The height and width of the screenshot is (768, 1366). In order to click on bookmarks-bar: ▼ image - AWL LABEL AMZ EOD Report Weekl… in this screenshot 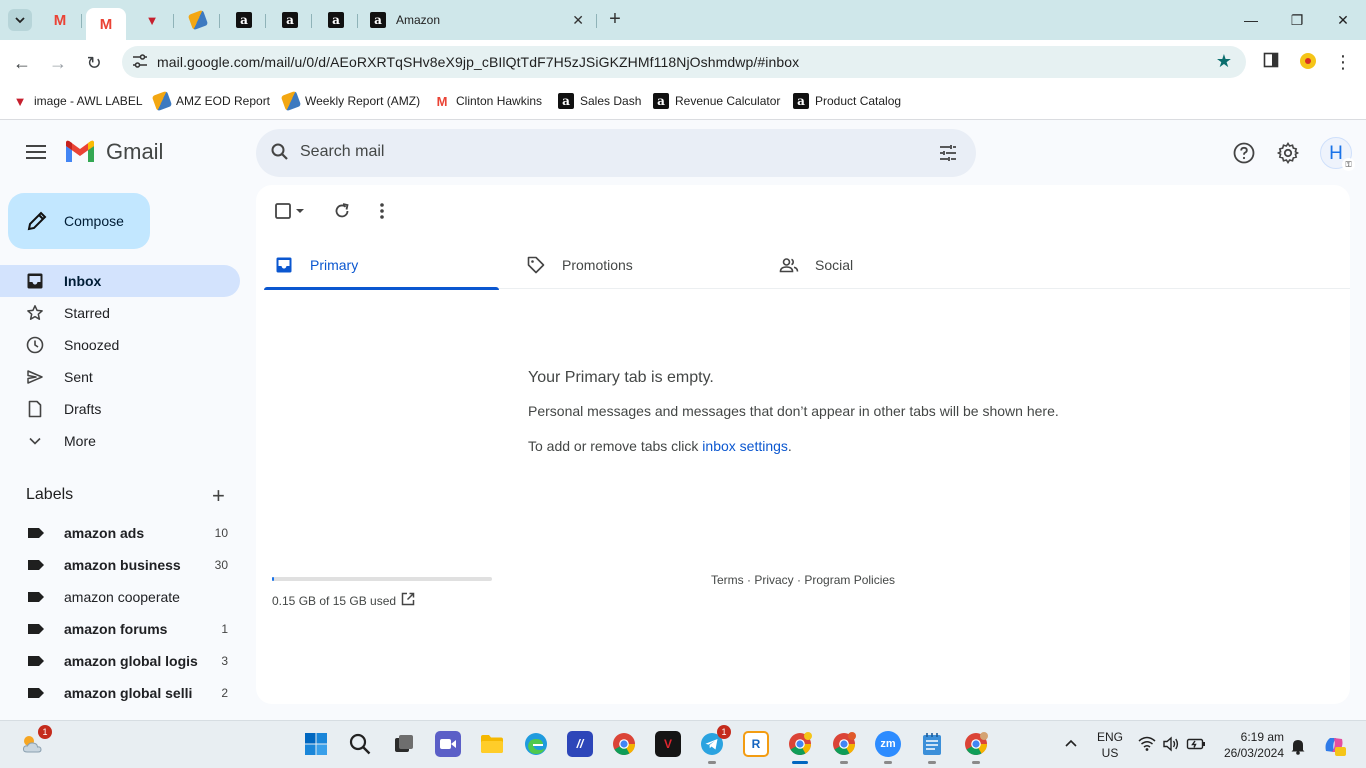, I will do `click(683, 102)`.